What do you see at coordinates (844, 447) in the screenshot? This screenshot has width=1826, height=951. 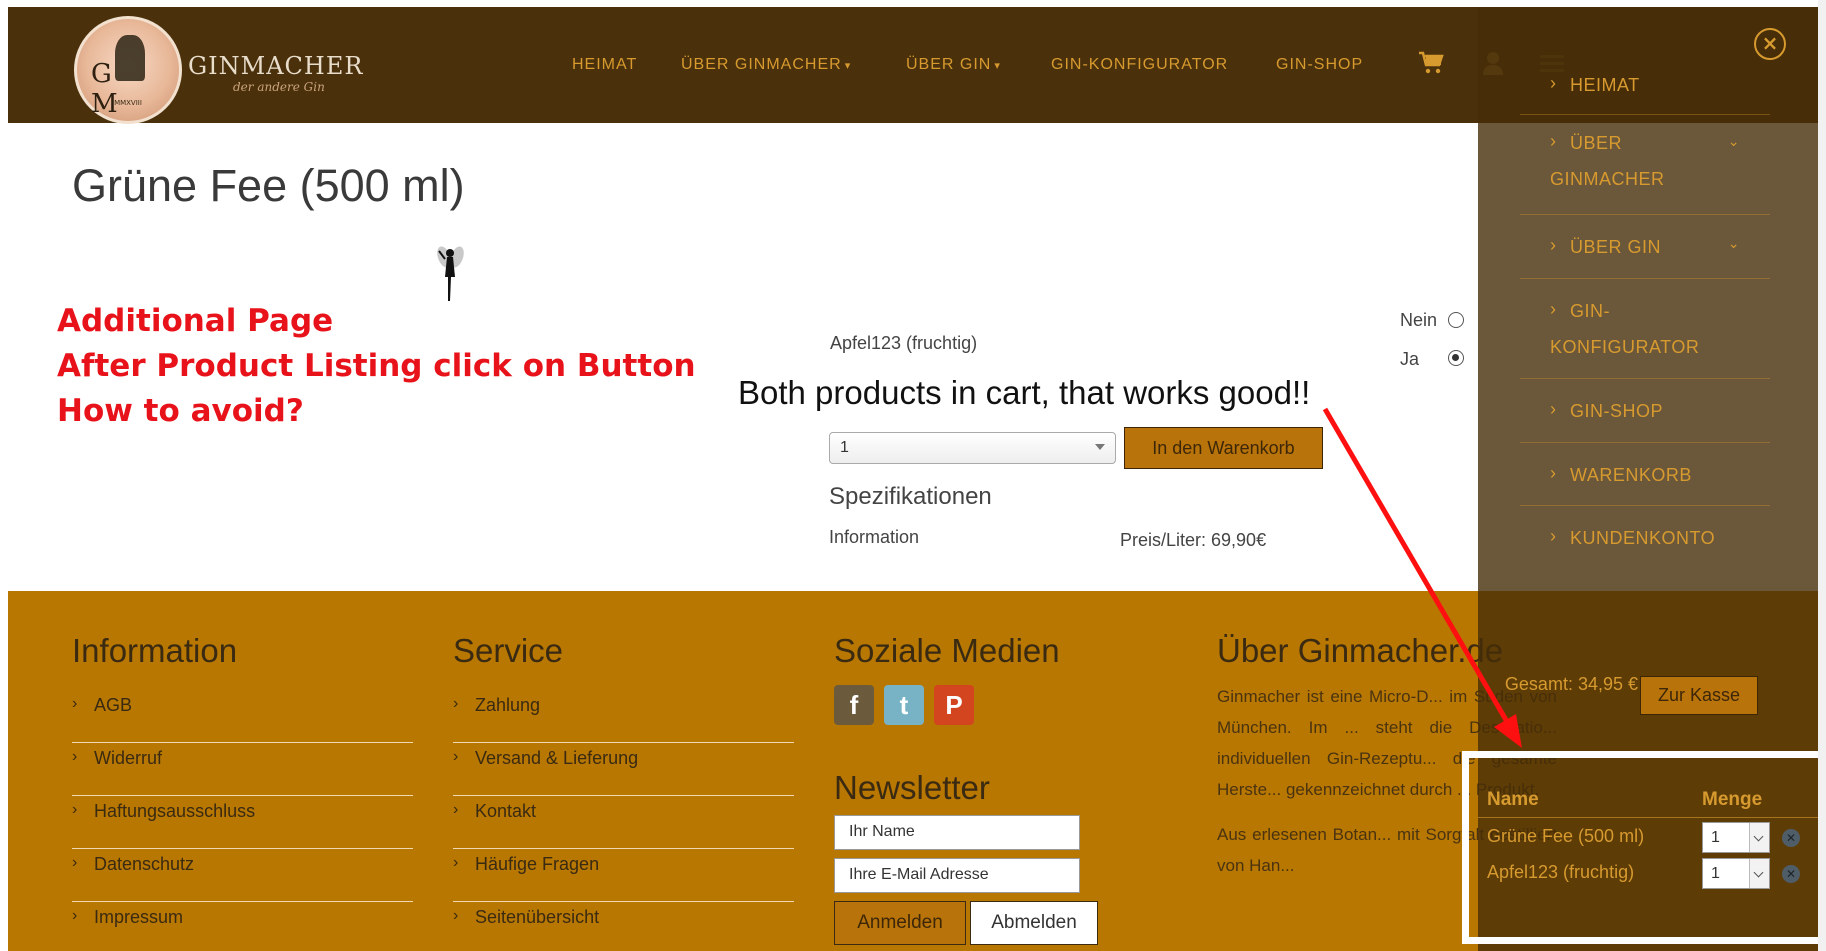 I see `quantity-value: 1` at bounding box center [844, 447].